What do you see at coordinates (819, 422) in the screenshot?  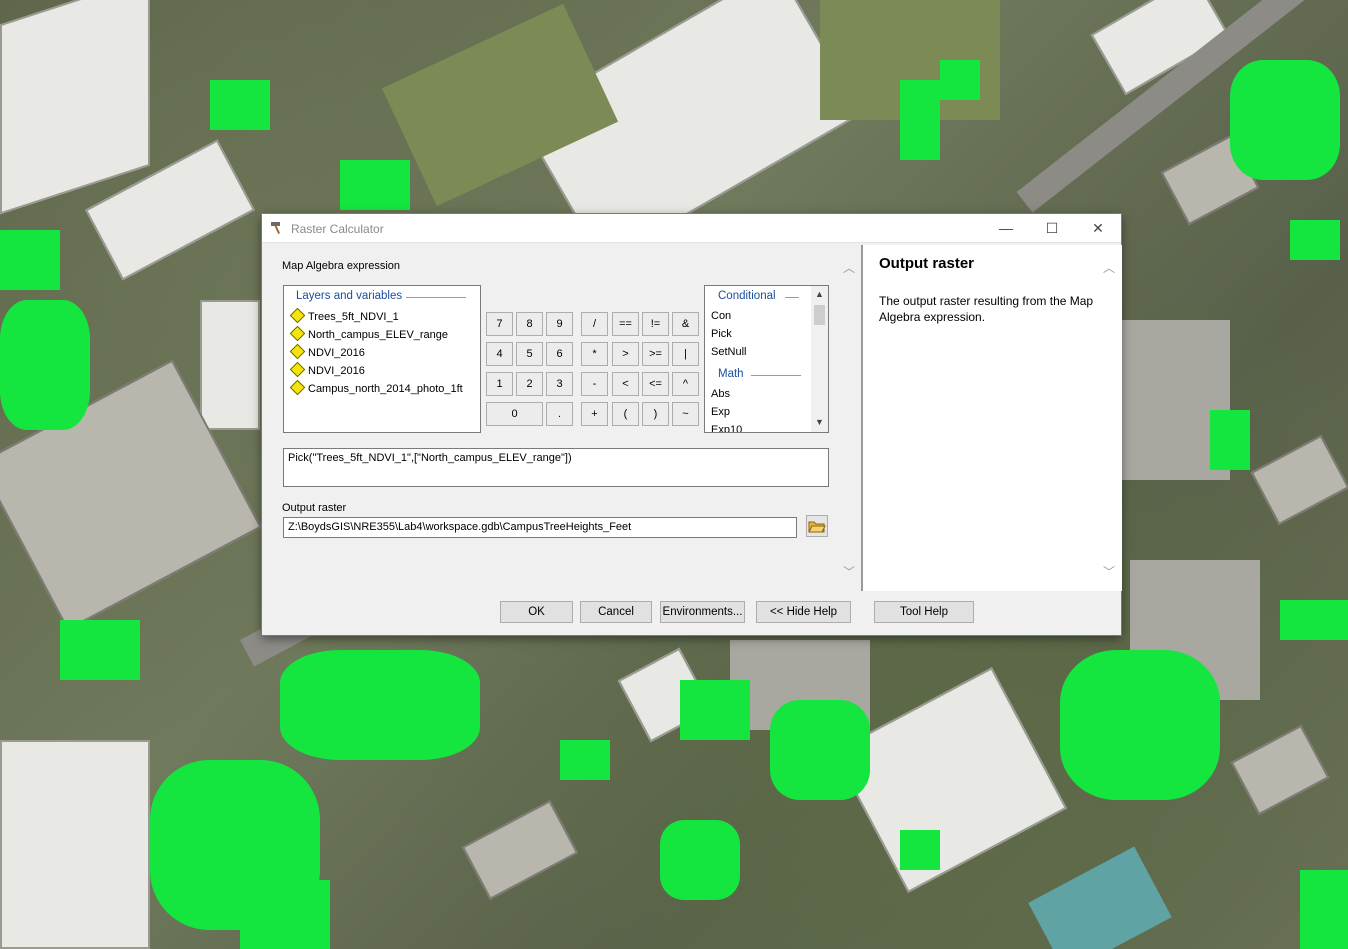 I see `scroll-down-icon: ▼` at bounding box center [819, 422].